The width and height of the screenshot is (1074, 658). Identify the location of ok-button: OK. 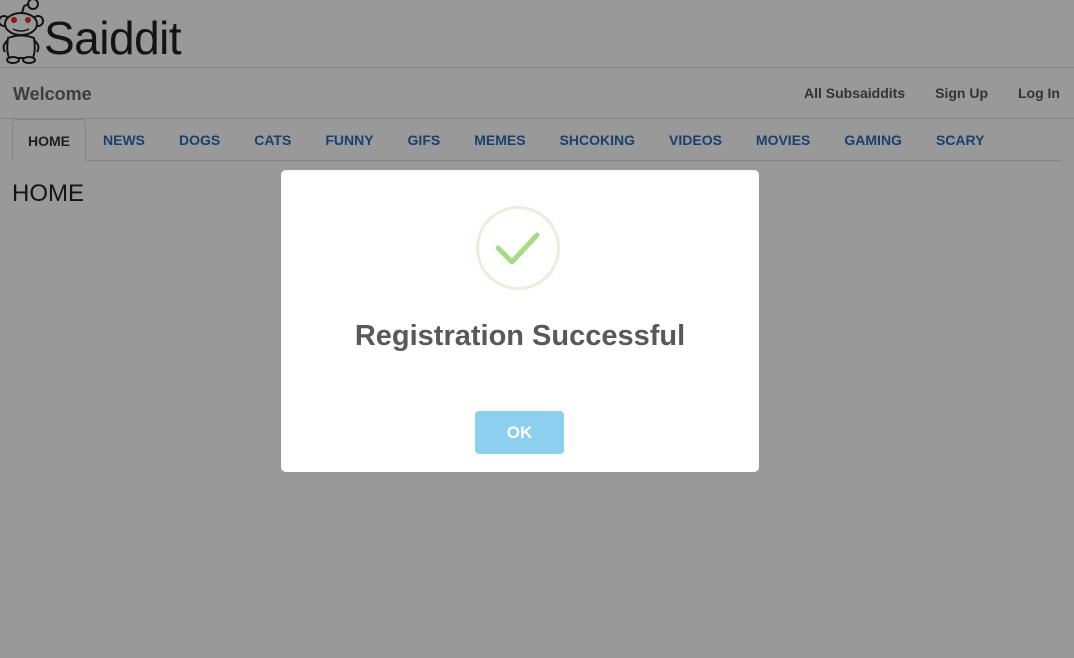
(519, 432).